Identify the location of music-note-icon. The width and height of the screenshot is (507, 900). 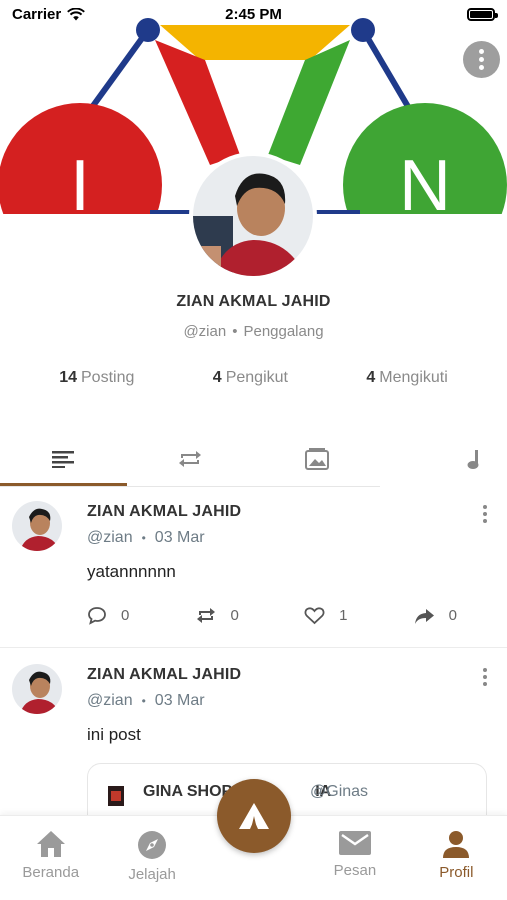
(473, 459).